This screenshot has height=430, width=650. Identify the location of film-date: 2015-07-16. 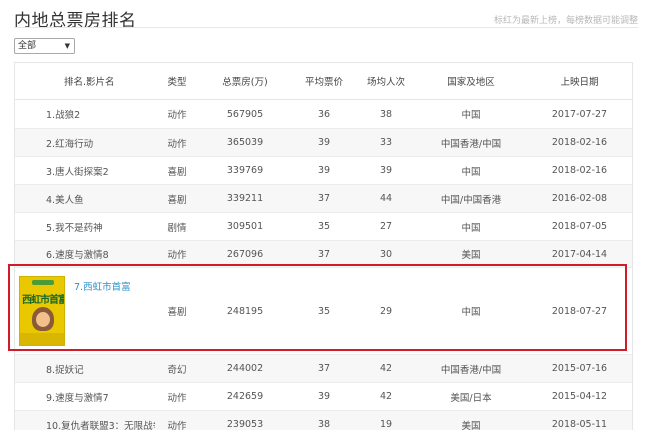
(579, 368).